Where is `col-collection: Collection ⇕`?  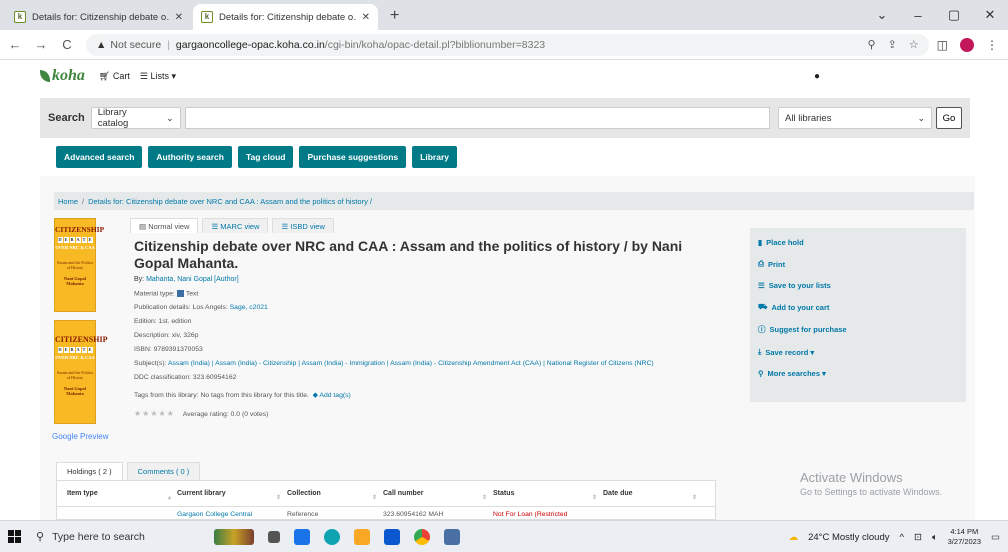
col-collection: Collection ⇕ is located at coordinates (335, 495).